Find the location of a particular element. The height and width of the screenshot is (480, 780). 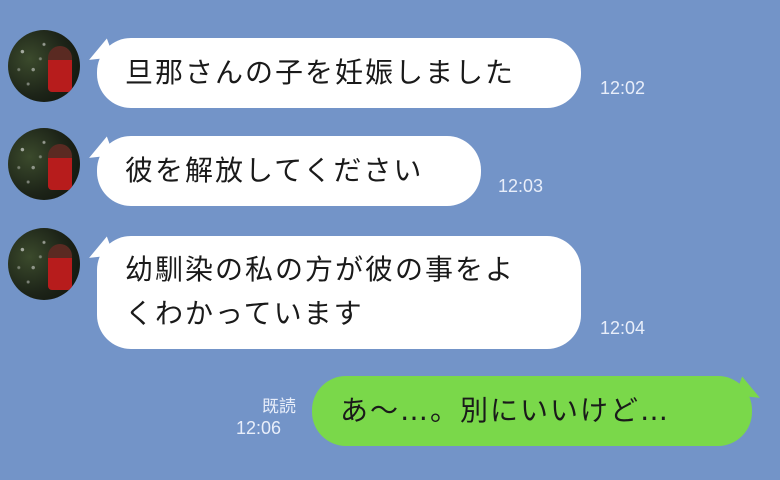

message-time: 12:03 is located at coordinates (521, 186).